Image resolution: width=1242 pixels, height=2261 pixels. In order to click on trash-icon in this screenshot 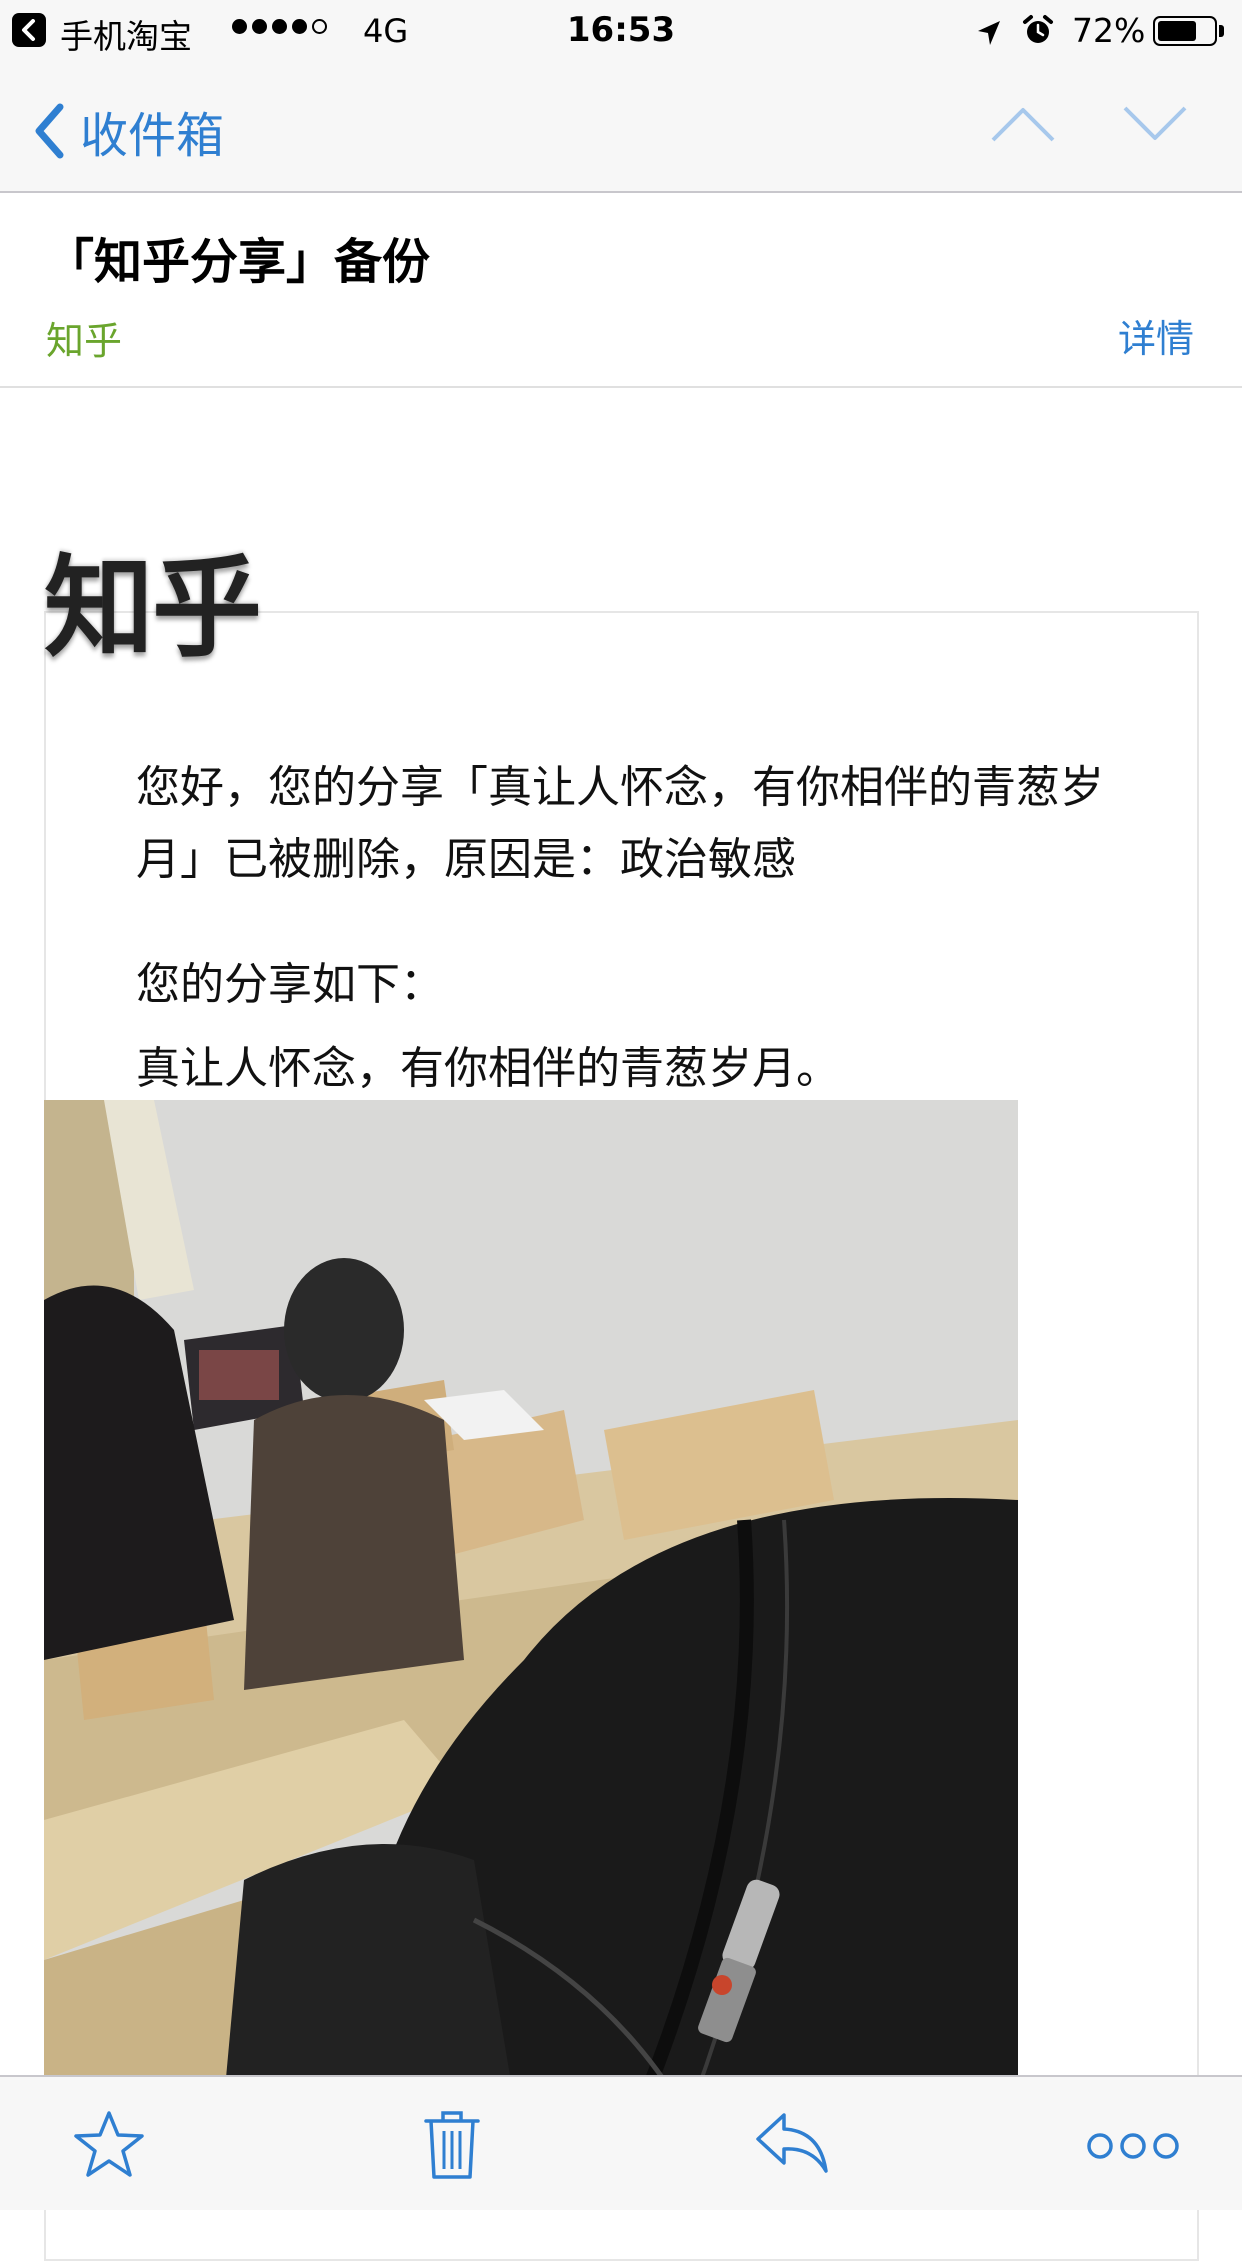, I will do `click(452, 2147)`.